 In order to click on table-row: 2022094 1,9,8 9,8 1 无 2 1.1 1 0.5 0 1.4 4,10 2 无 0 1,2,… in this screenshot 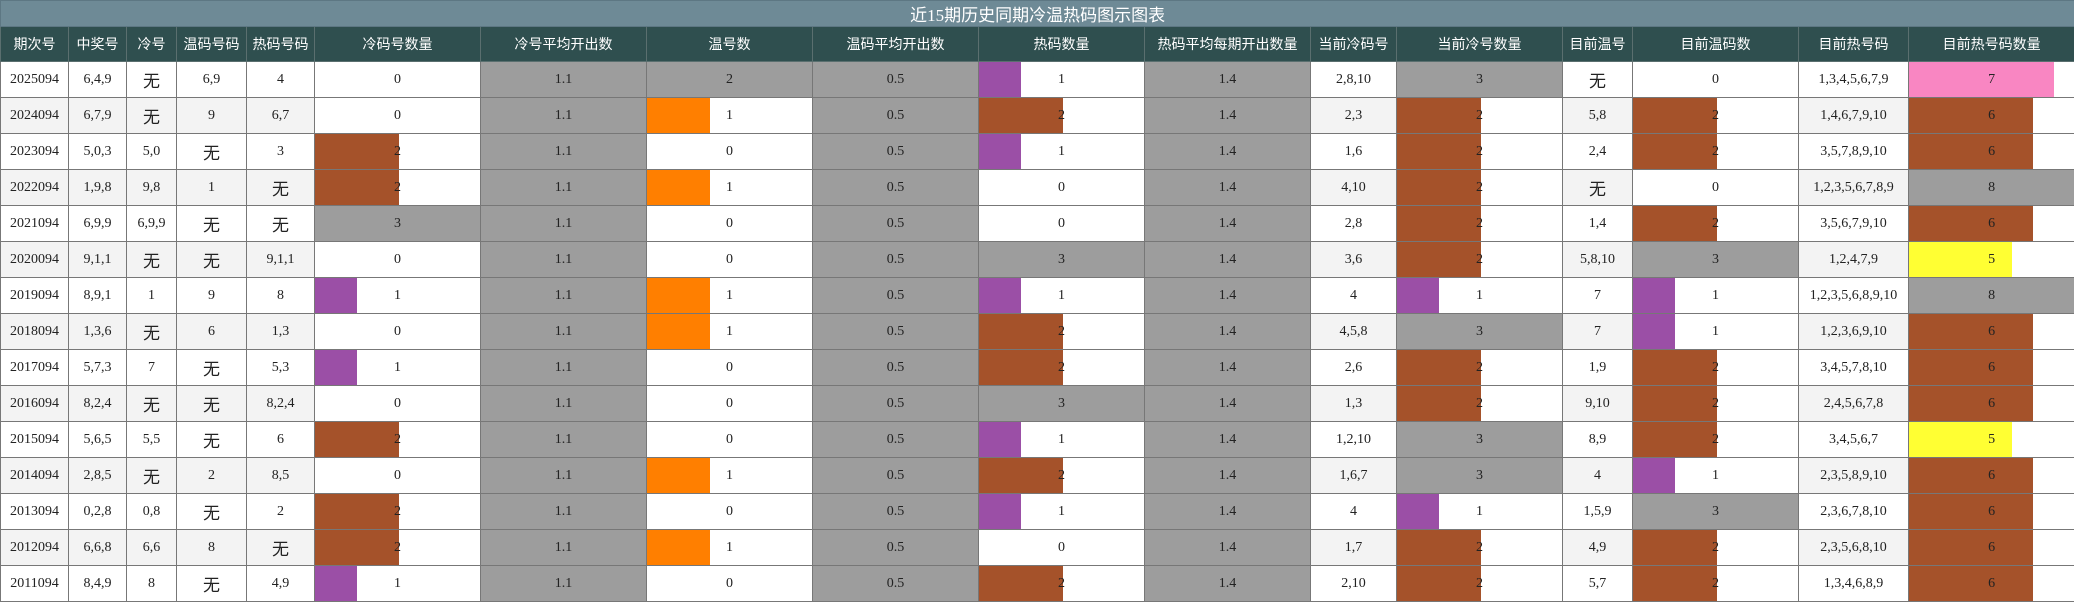, I will do `click(1037, 187)`.